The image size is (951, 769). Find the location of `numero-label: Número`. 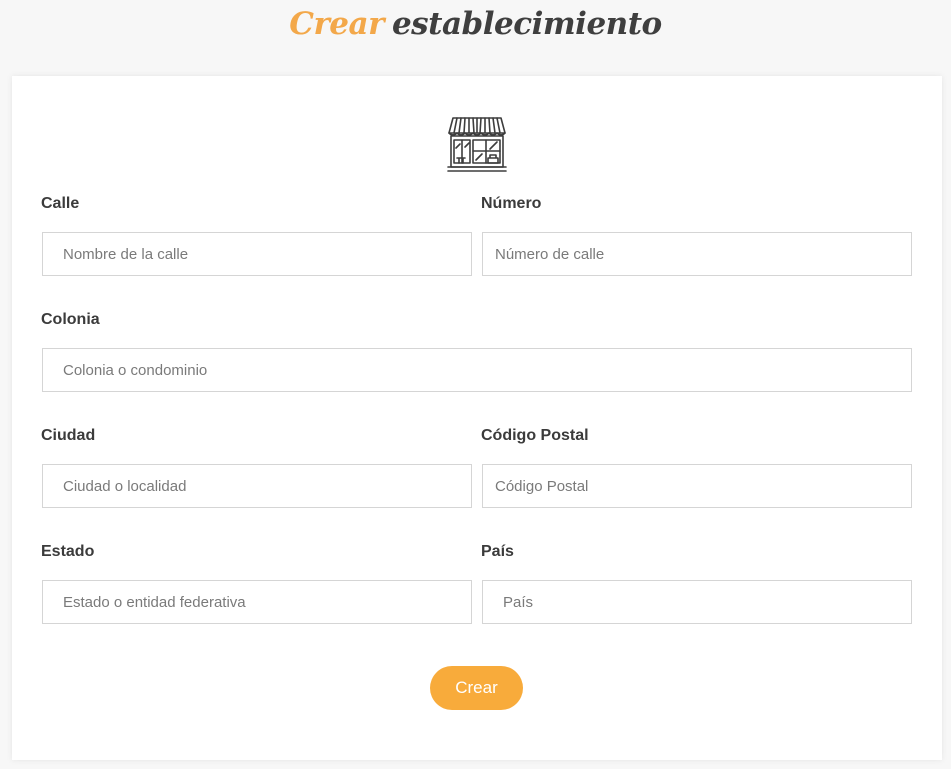

numero-label: Número is located at coordinates (511, 203).